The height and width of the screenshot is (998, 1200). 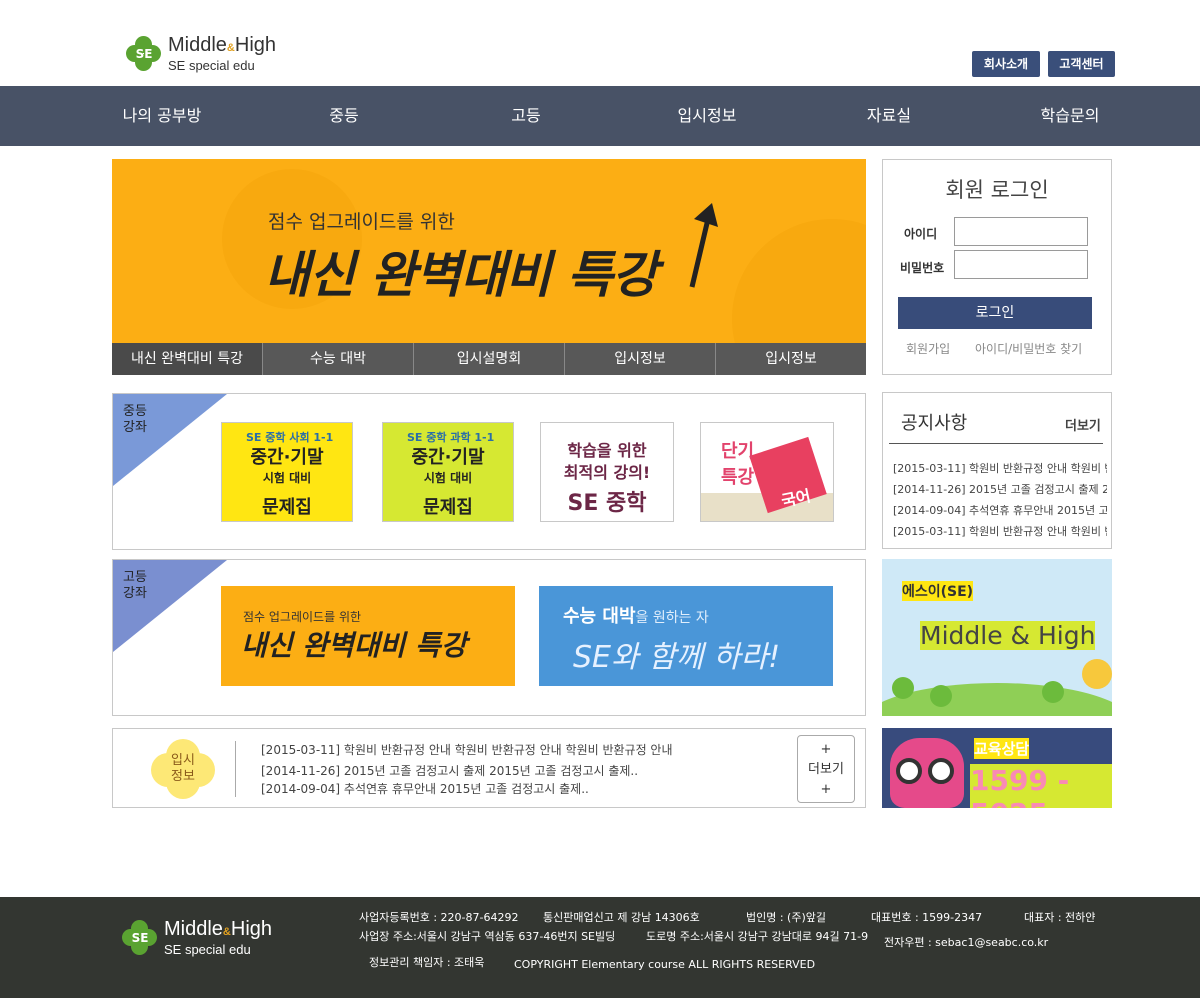 What do you see at coordinates (135, 585) in the screenshot?
I see `high-course-label: 고등 강좌` at bounding box center [135, 585].